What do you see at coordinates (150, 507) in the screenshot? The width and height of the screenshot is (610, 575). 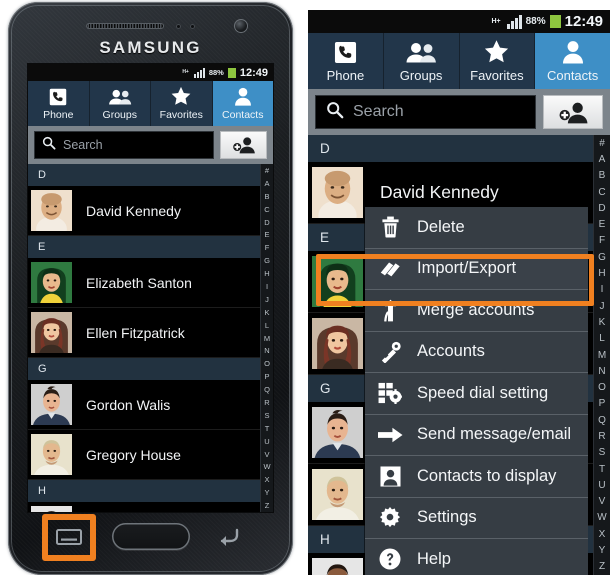 I see `contact-row: Hugh Hefner` at bounding box center [150, 507].